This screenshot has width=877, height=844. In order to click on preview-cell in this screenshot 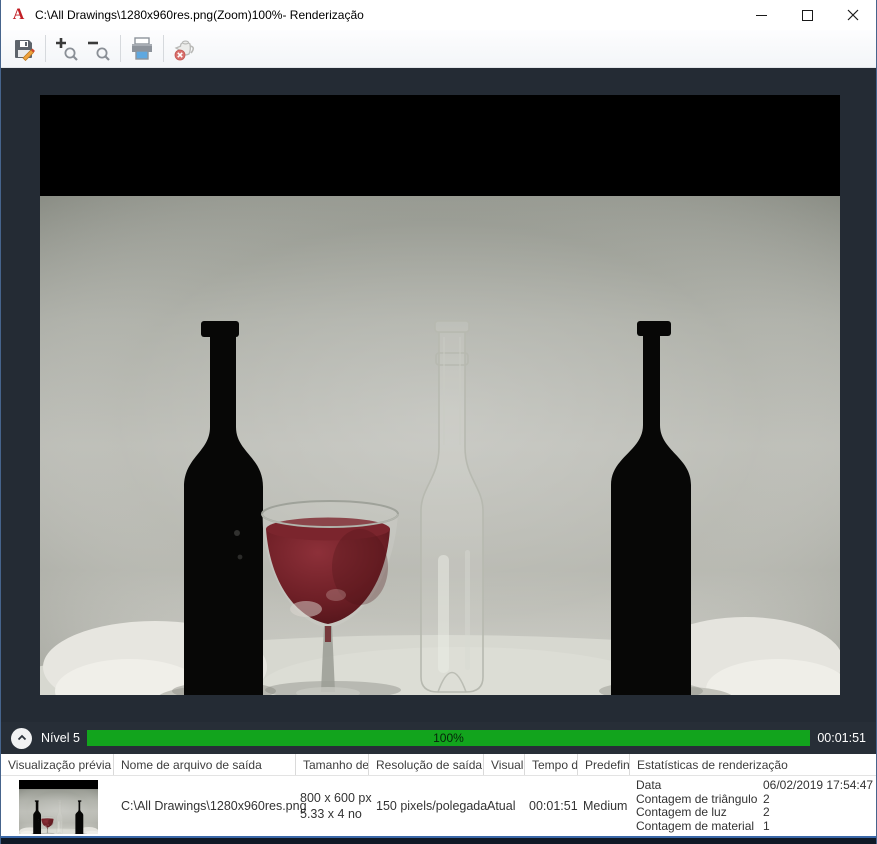, I will do `click(57, 806)`.